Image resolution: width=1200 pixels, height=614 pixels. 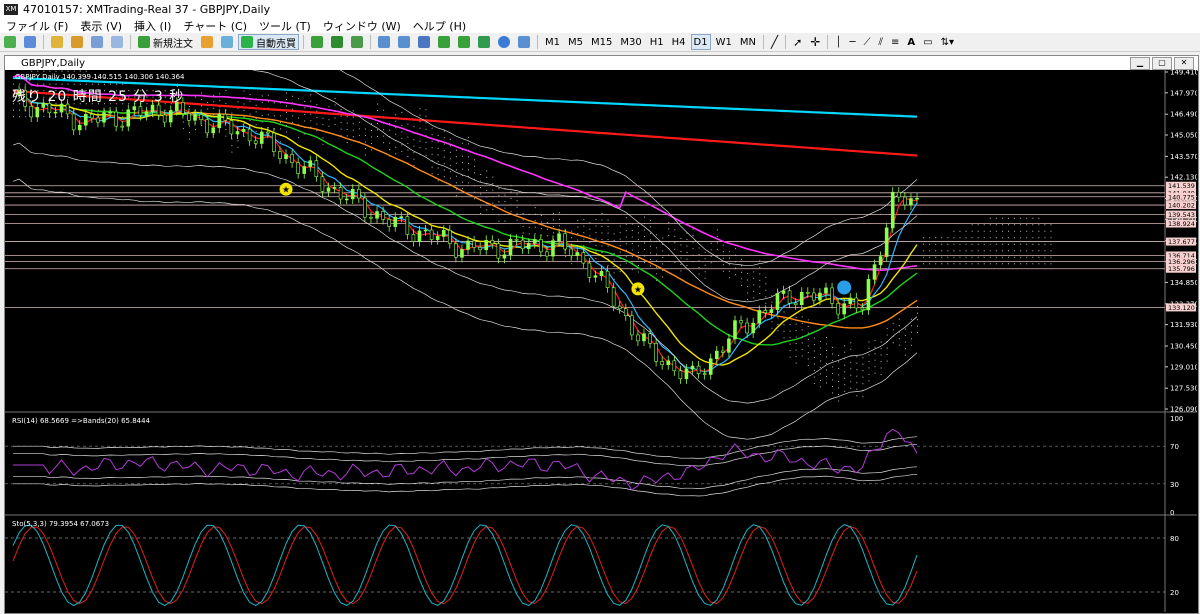 I want to click on auto-trade-button: 自動売買, so click(x=268, y=42).